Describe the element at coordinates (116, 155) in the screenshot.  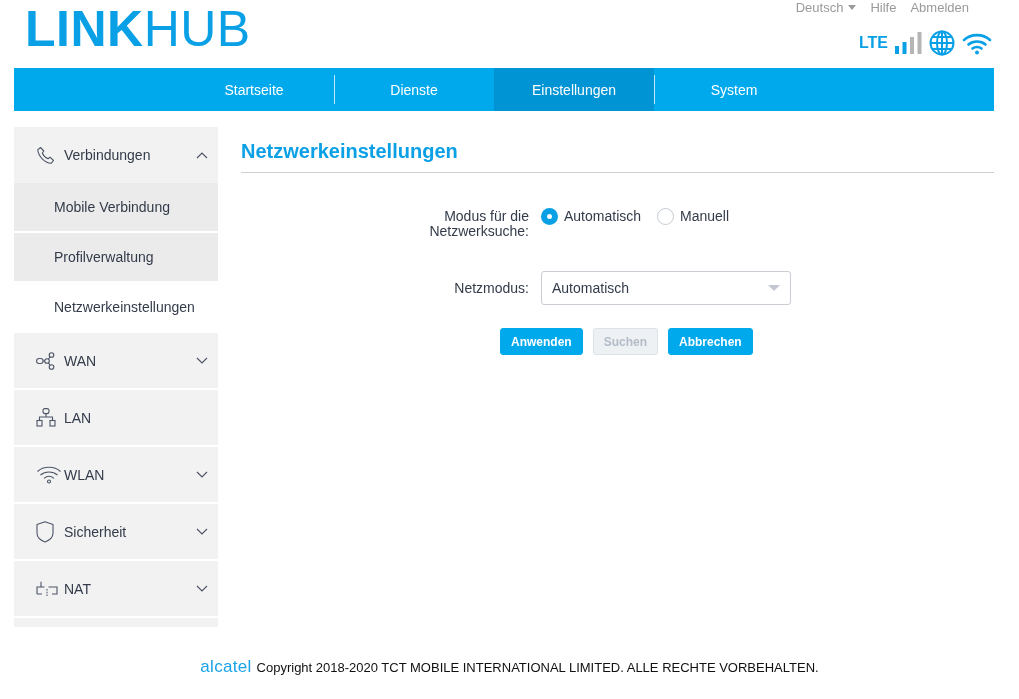
I see `sidebar-item: Verbindungen` at that location.